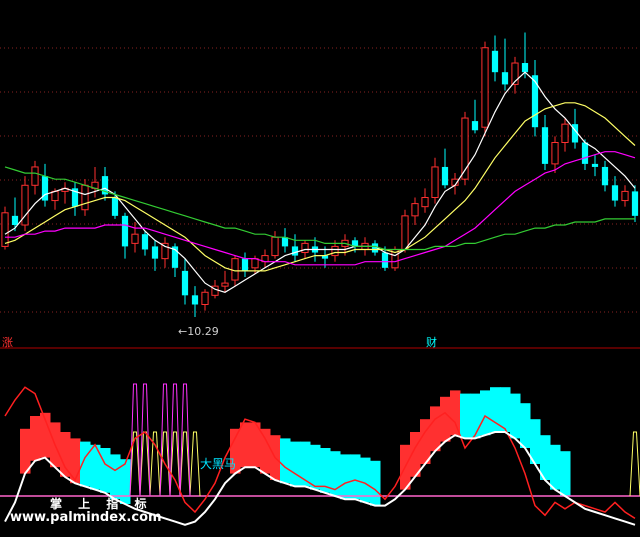 The image size is (640, 537). I want to click on rise-tag: 涨, so click(7, 342).